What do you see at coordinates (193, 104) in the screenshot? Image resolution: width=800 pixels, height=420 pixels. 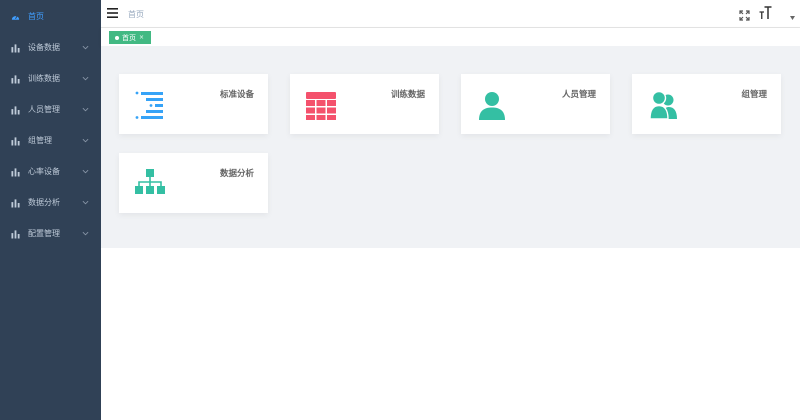 I see `panel-standard-devices: 标准设备` at bounding box center [193, 104].